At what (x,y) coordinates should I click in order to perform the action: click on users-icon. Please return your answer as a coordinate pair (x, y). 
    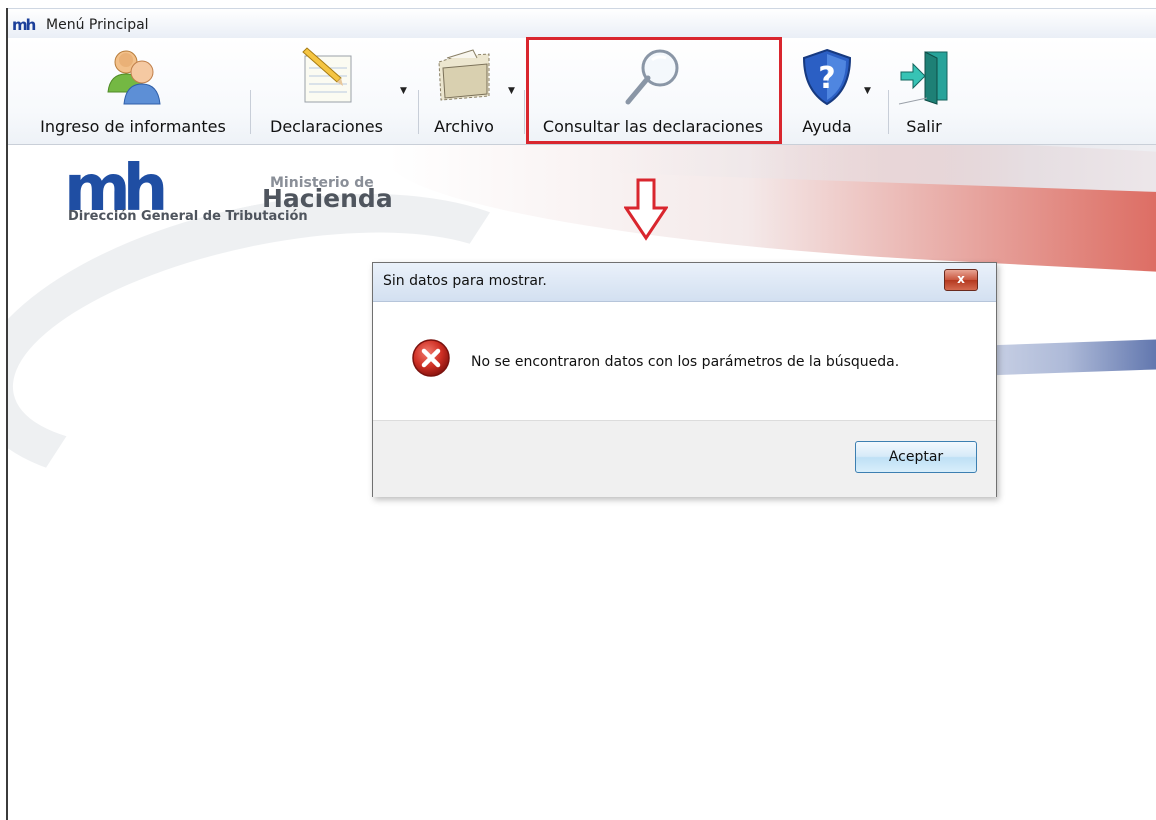
    Looking at the image, I should click on (134, 77).